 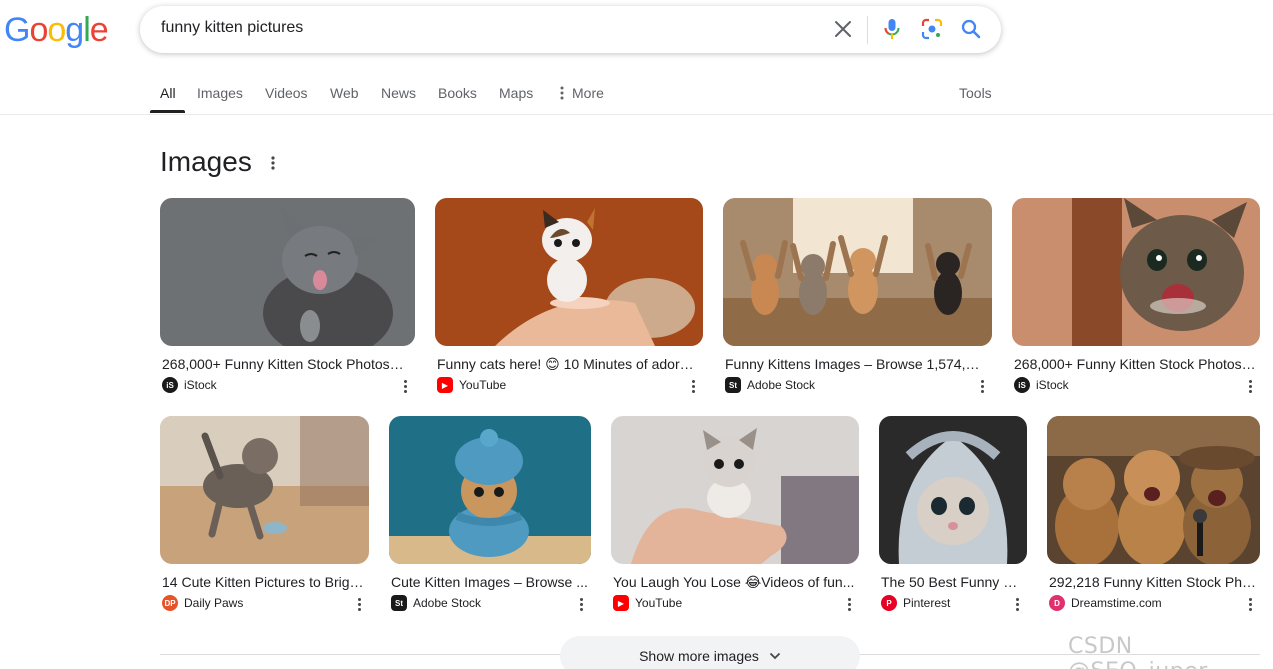 I want to click on search-box: funny kitten pictures, so click(x=570, y=29).